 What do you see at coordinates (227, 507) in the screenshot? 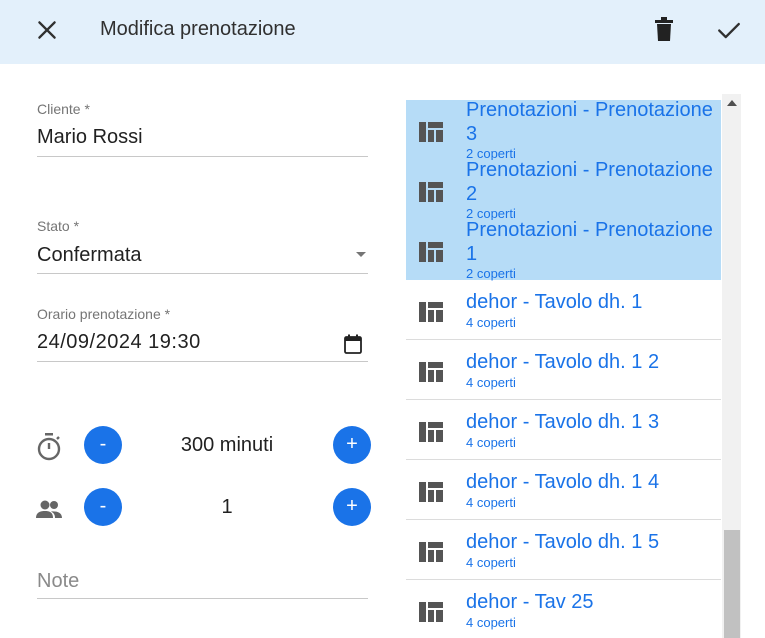
I see `persone-value: 1` at bounding box center [227, 507].